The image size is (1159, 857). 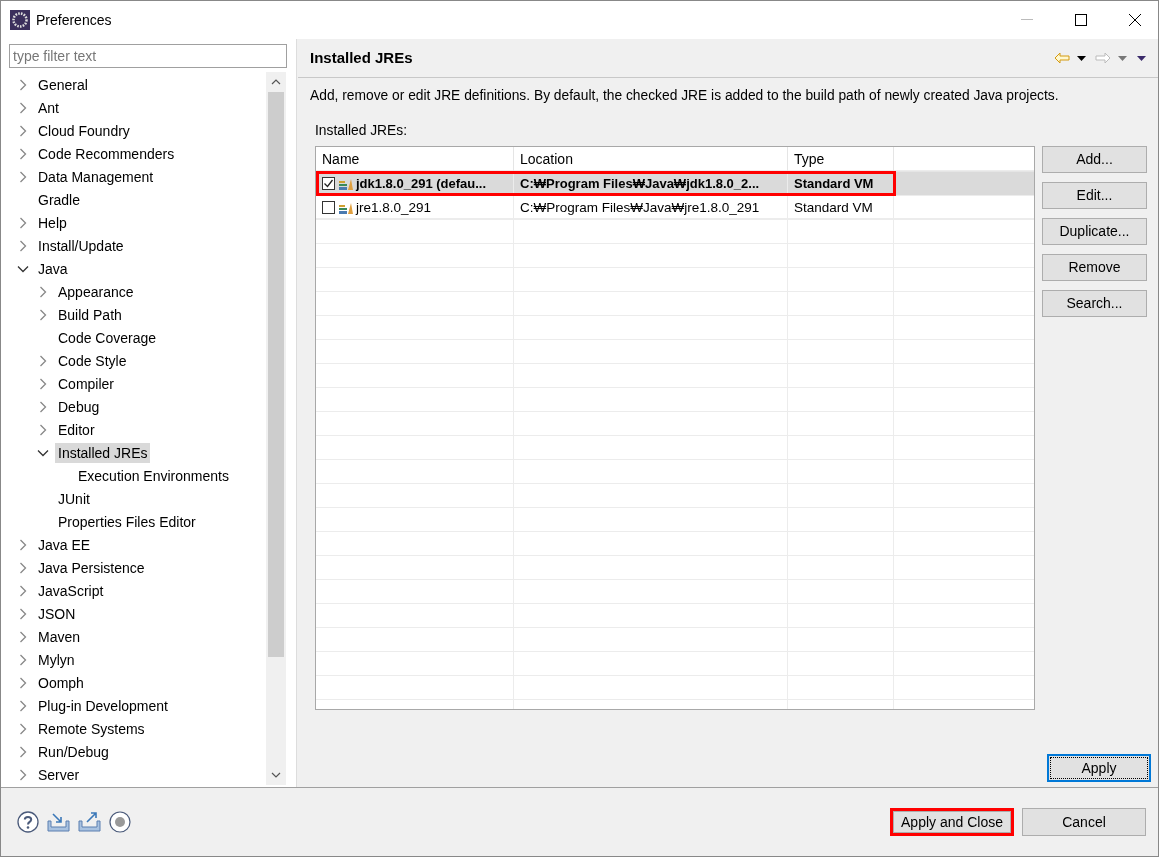 I want to click on tree-item: General, so click(x=63, y=84).